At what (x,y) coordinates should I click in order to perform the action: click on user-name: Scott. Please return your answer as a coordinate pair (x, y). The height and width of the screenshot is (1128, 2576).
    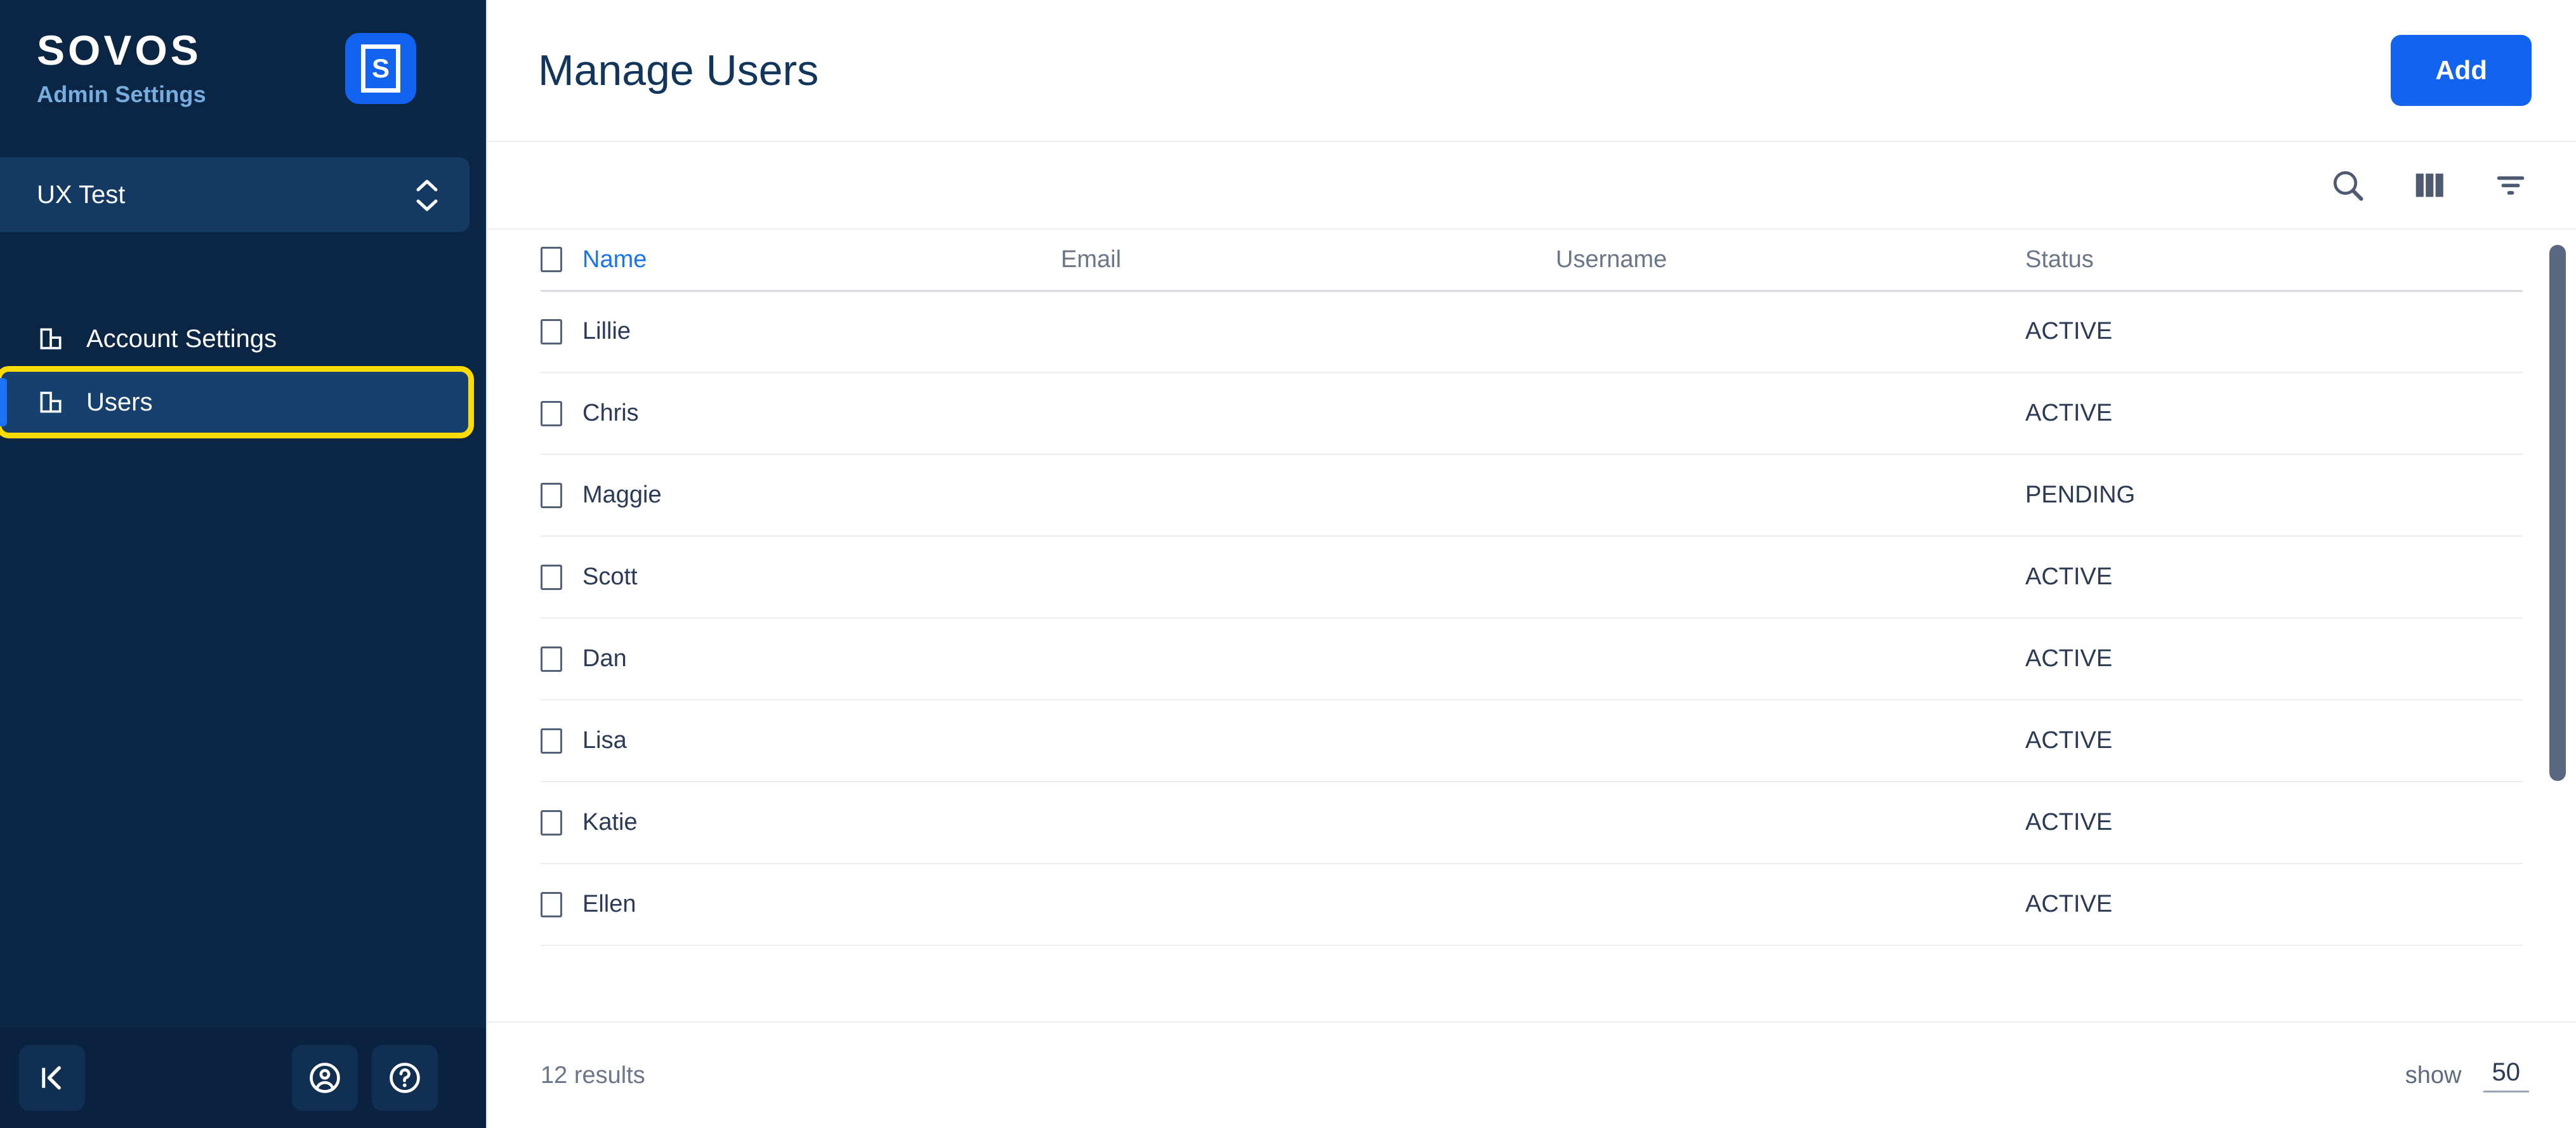
    Looking at the image, I should click on (610, 576).